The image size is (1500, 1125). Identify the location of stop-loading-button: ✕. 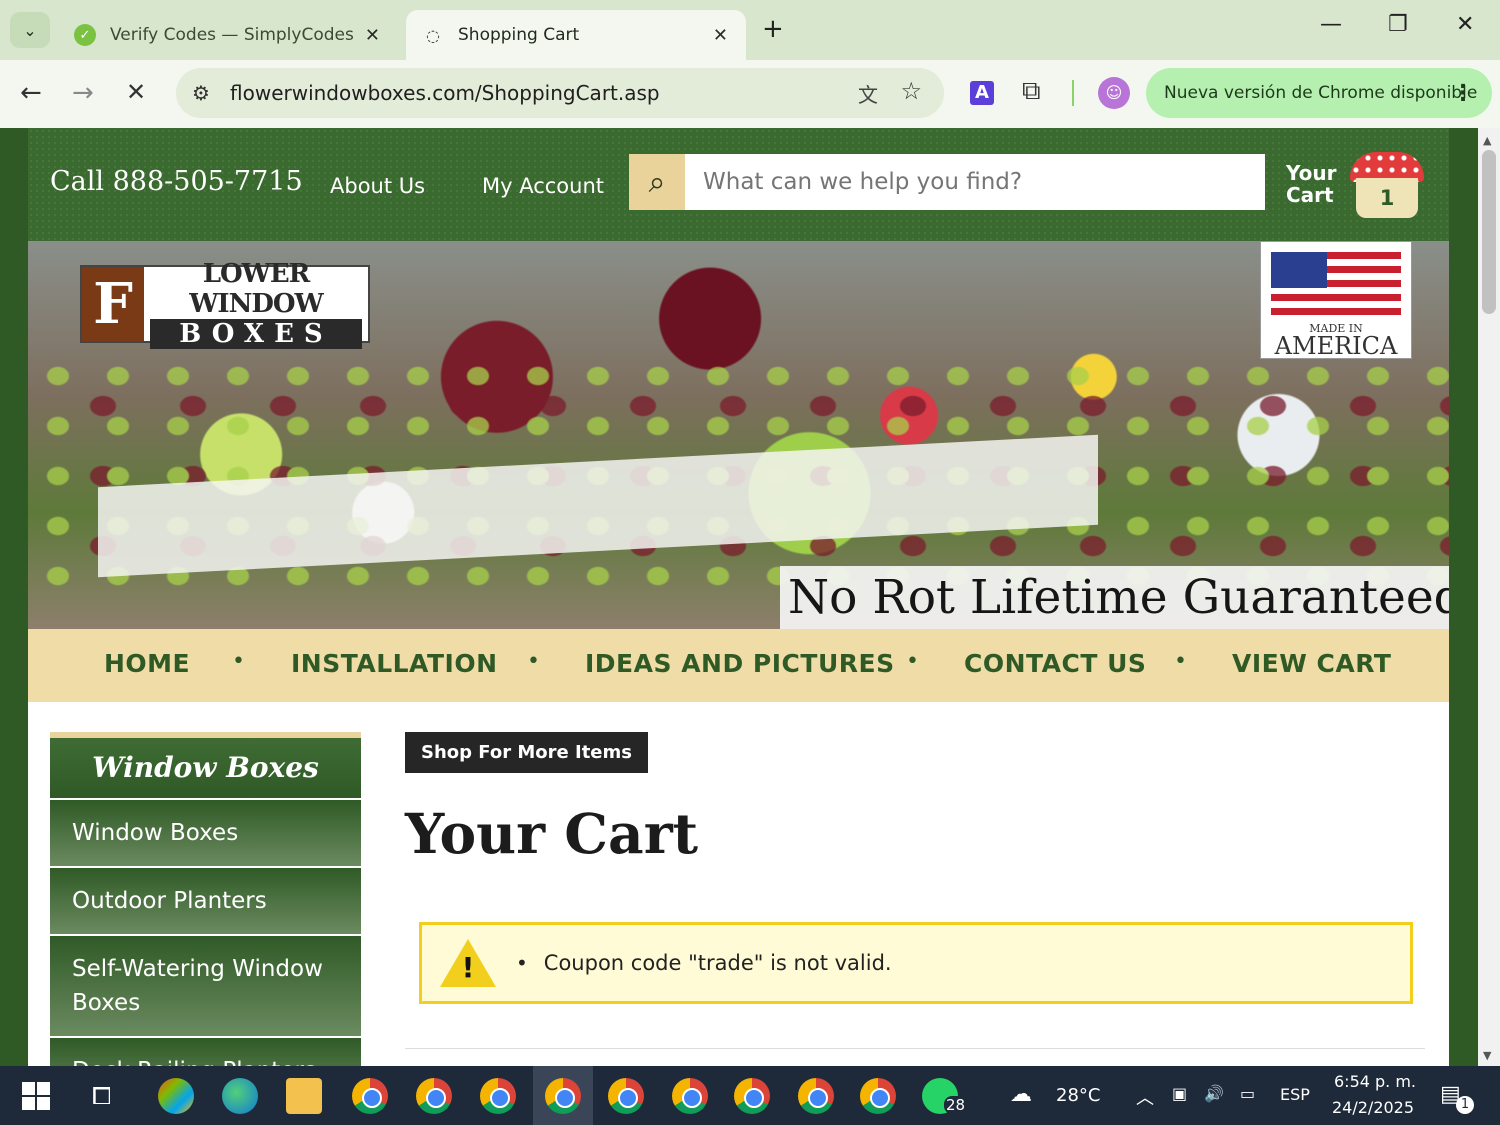
(136, 92).